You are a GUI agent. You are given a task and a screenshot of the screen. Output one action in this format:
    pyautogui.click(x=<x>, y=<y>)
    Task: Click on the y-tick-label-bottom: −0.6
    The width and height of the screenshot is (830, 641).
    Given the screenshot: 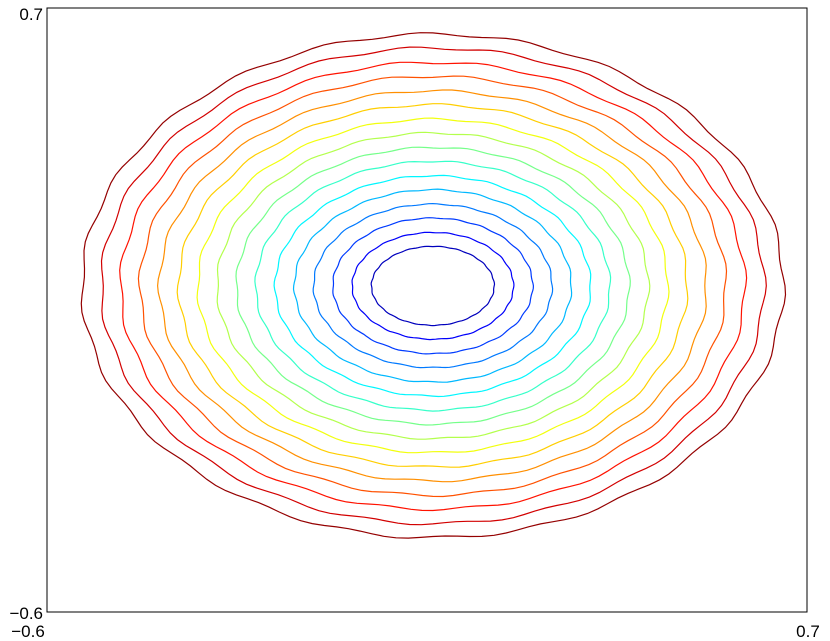 What is the action you would take?
    pyautogui.click(x=26, y=613)
    